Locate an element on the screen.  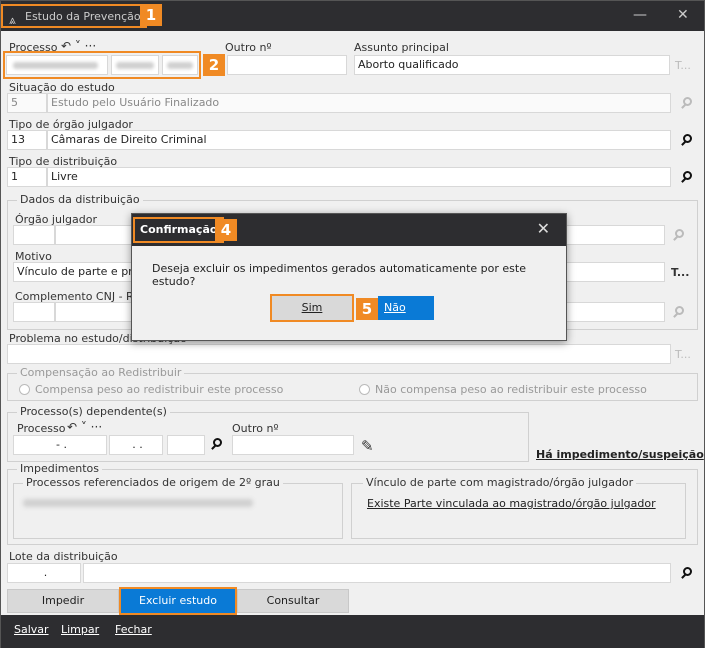
consultar-button: Consultar is located at coordinates (293, 601).